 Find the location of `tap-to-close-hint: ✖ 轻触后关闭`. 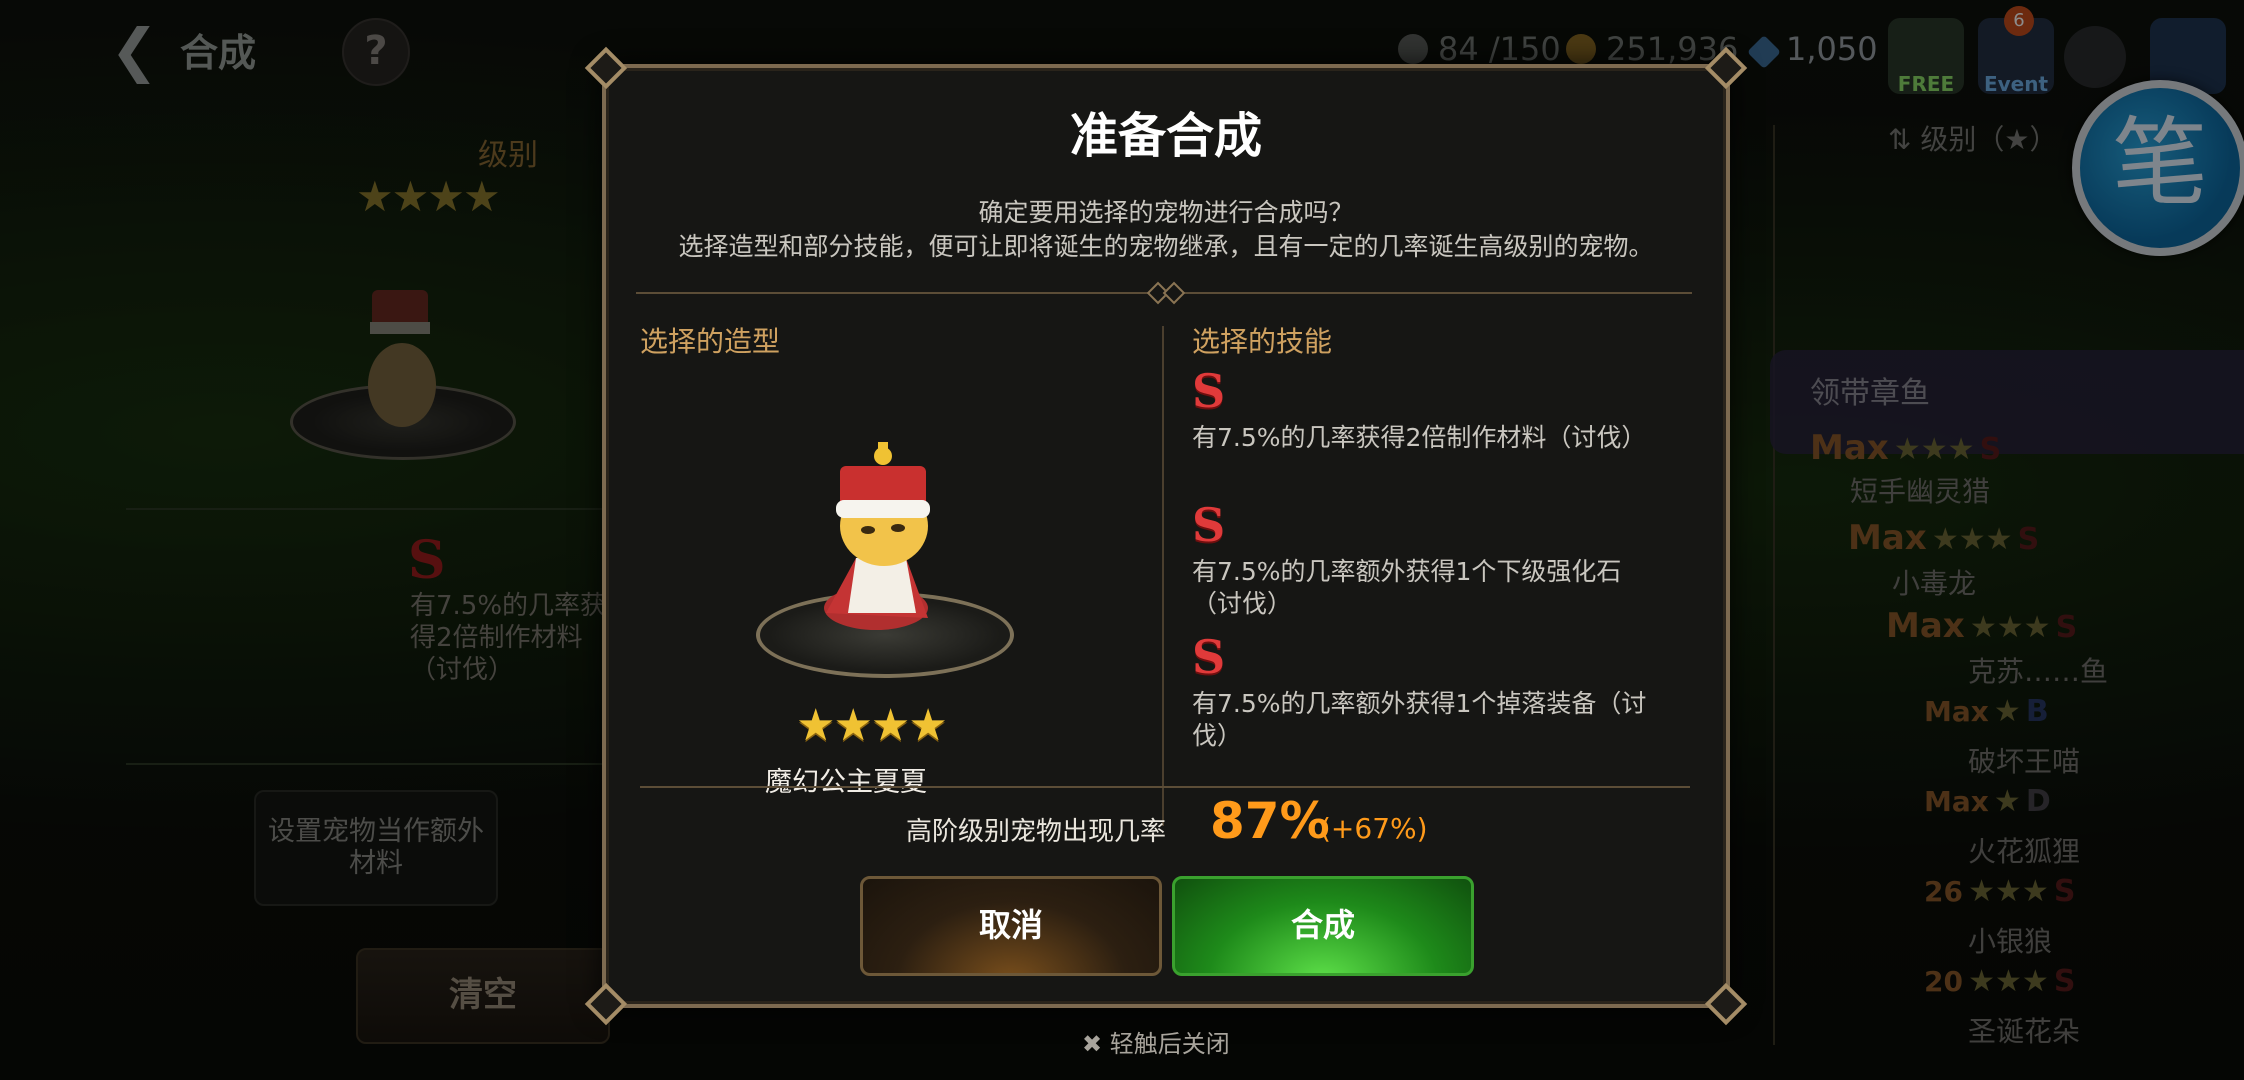

tap-to-close-hint: ✖ 轻触后关闭 is located at coordinates (1156, 1041).